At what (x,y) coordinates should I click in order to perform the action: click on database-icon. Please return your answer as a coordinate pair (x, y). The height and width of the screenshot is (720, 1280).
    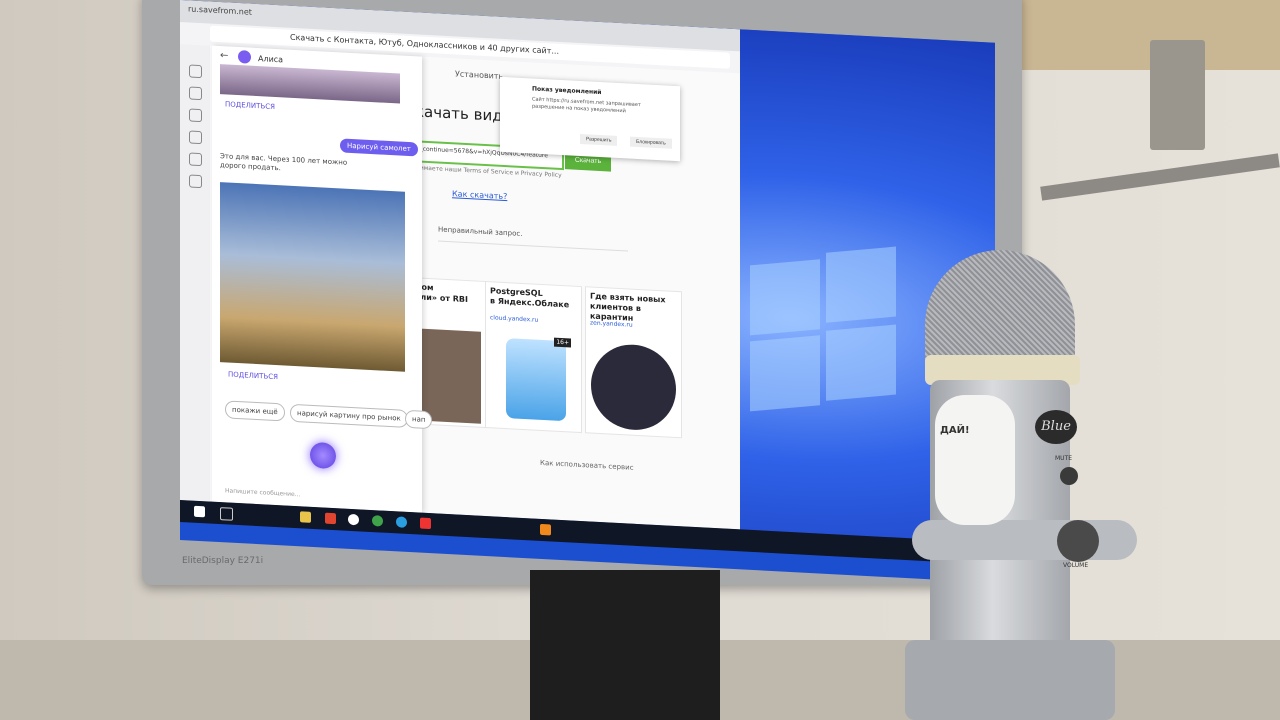
    Looking at the image, I should click on (536, 380).